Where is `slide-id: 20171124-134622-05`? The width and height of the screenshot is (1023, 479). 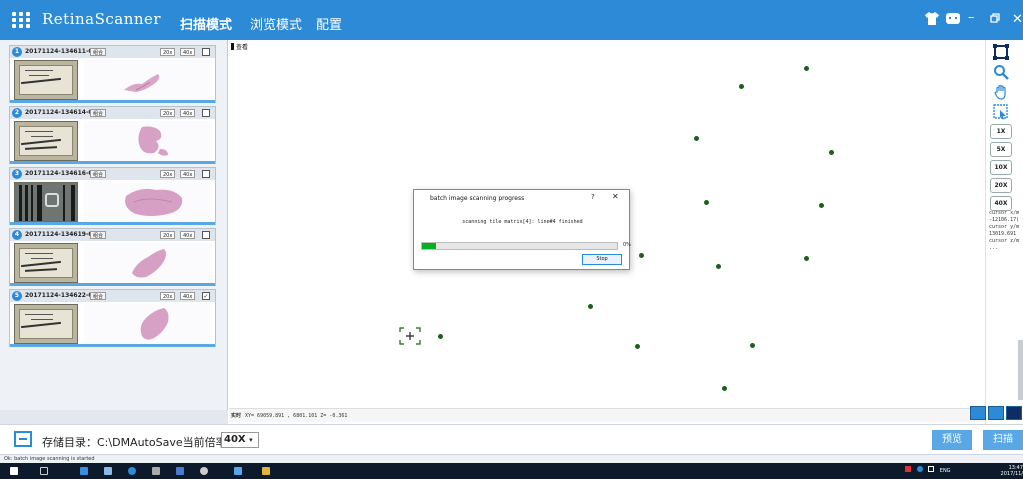 slide-id: 20171124-134622-05 is located at coordinates (61, 295).